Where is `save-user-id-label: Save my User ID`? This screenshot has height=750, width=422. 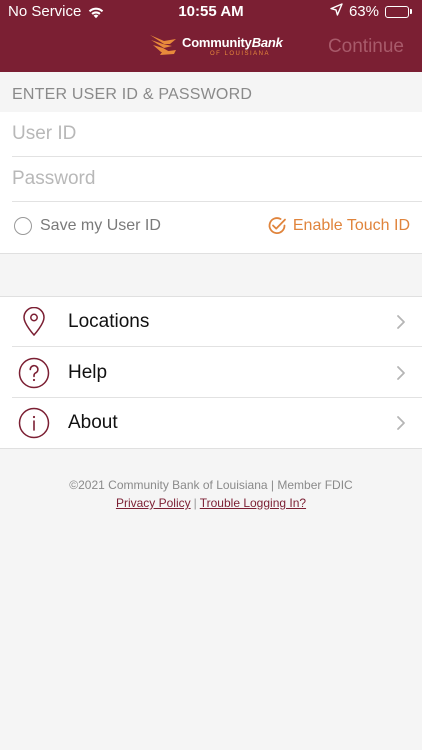 save-user-id-label: Save my User ID is located at coordinates (100, 225).